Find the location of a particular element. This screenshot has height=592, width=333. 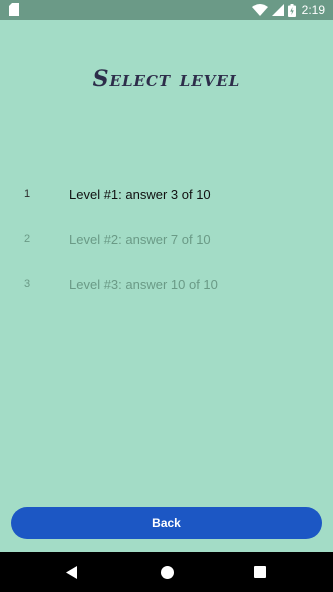

level-label: Level #3: answer 10 of 10 is located at coordinates (143, 284).